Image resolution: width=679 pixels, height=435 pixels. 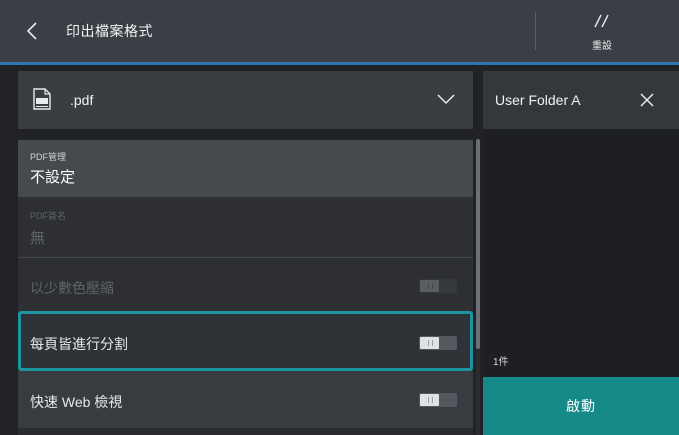 I want to click on split-pages-row: 每頁皆進行分割, so click(x=245, y=342).